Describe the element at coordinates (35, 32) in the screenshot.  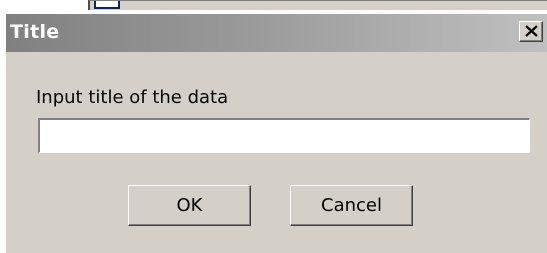
I see `dialog-title: Title` at that location.